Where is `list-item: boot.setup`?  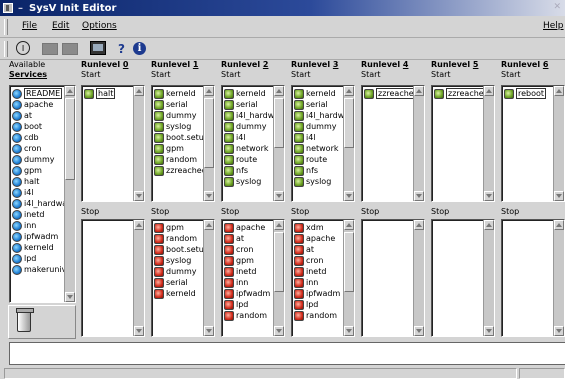 list-item: boot.setup is located at coordinates (181, 249).